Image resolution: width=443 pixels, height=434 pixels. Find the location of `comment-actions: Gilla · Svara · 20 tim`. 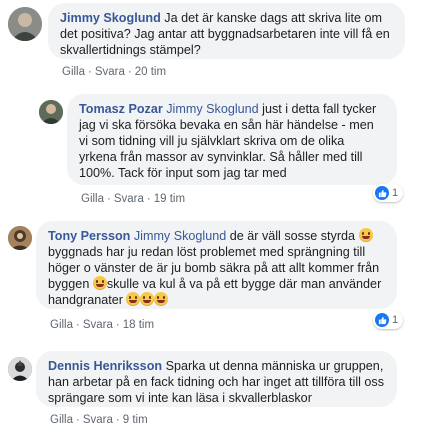

comment-actions: Gilla · Svara · 20 tim is located at coordinates (114, 72).